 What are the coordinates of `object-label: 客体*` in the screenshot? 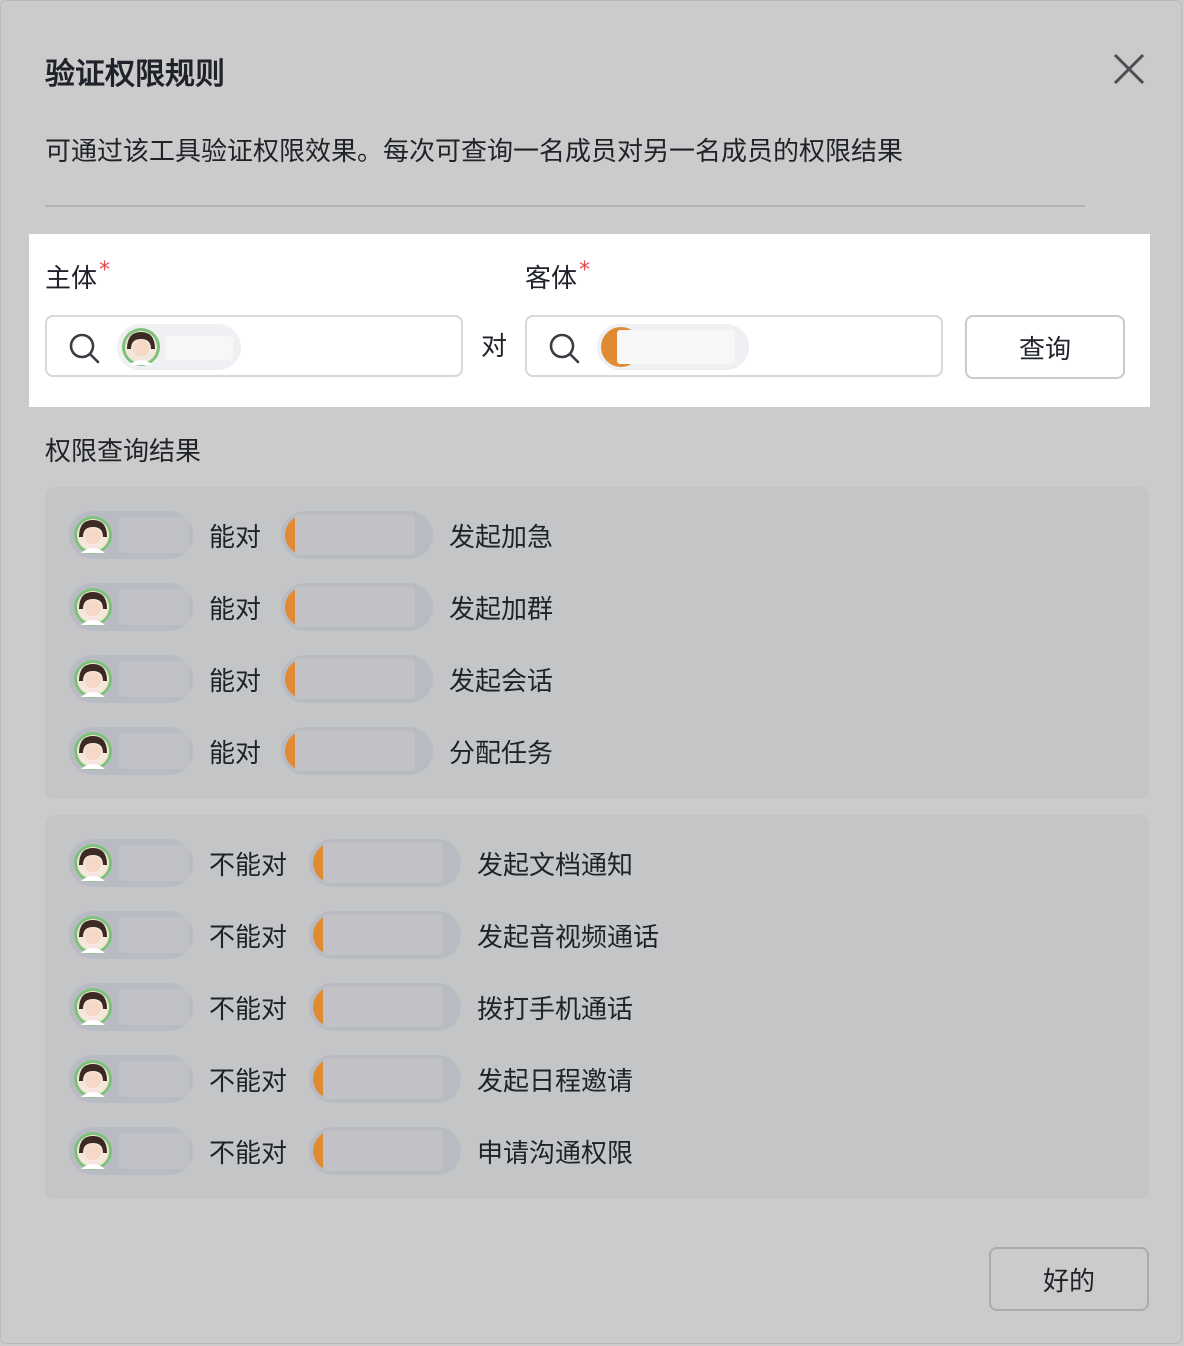 It's located at (558, 276).